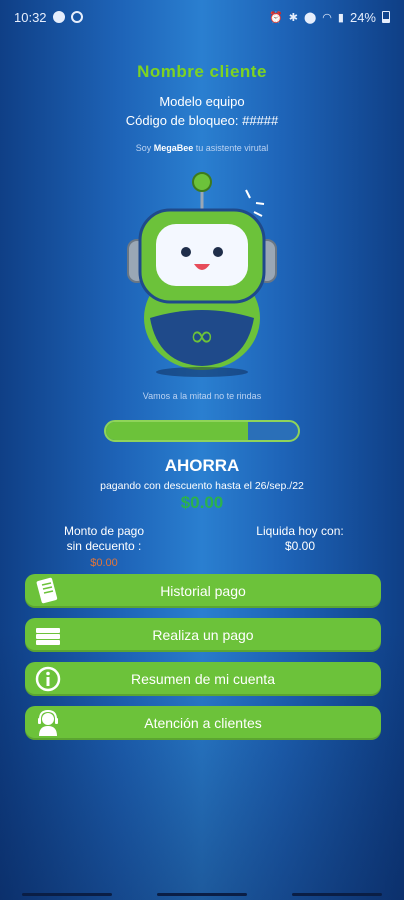 The height and width of the screenshot is (900, 404). Describe the element at coordinates (293, 17) in the screenshot. I see `bluetooth-icon: ✱` at that location.